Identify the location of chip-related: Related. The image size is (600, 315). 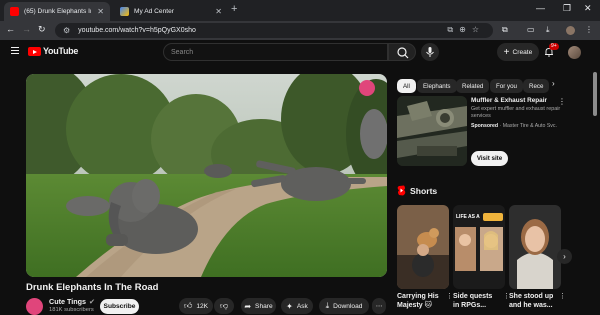
(473, 86).